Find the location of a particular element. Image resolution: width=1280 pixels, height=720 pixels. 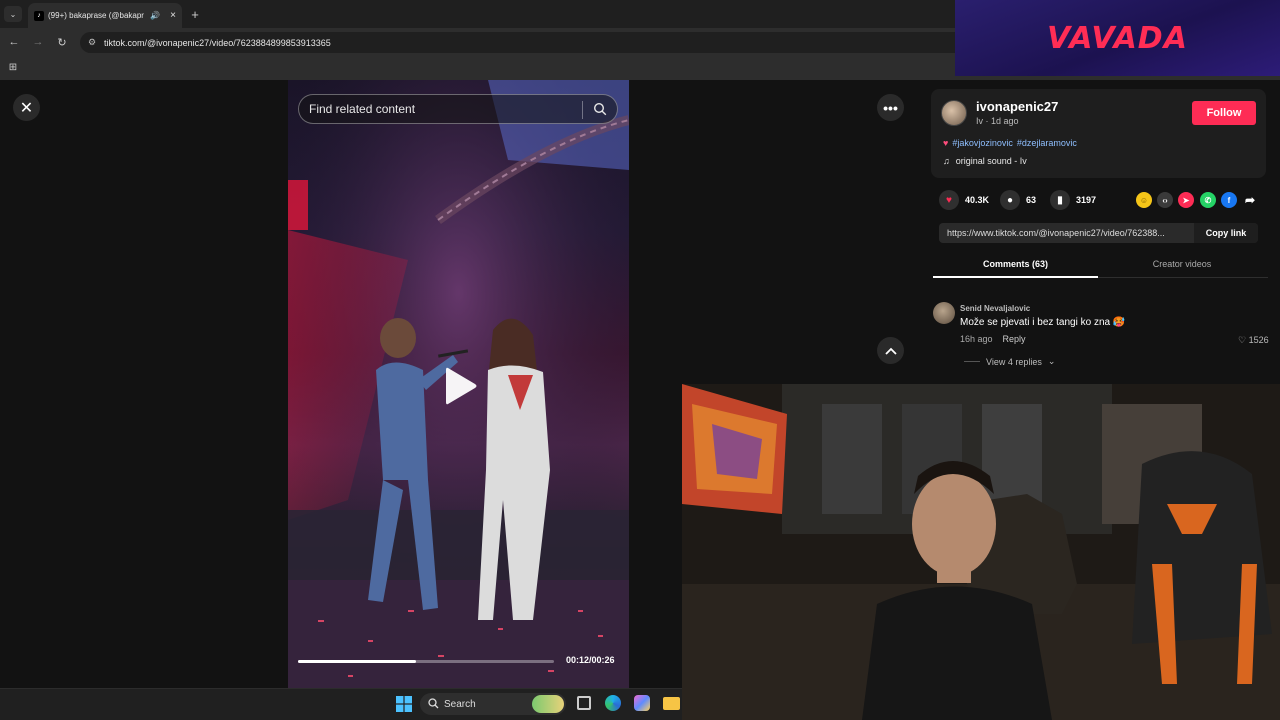

play-icon is located at coordinates (460, 386).